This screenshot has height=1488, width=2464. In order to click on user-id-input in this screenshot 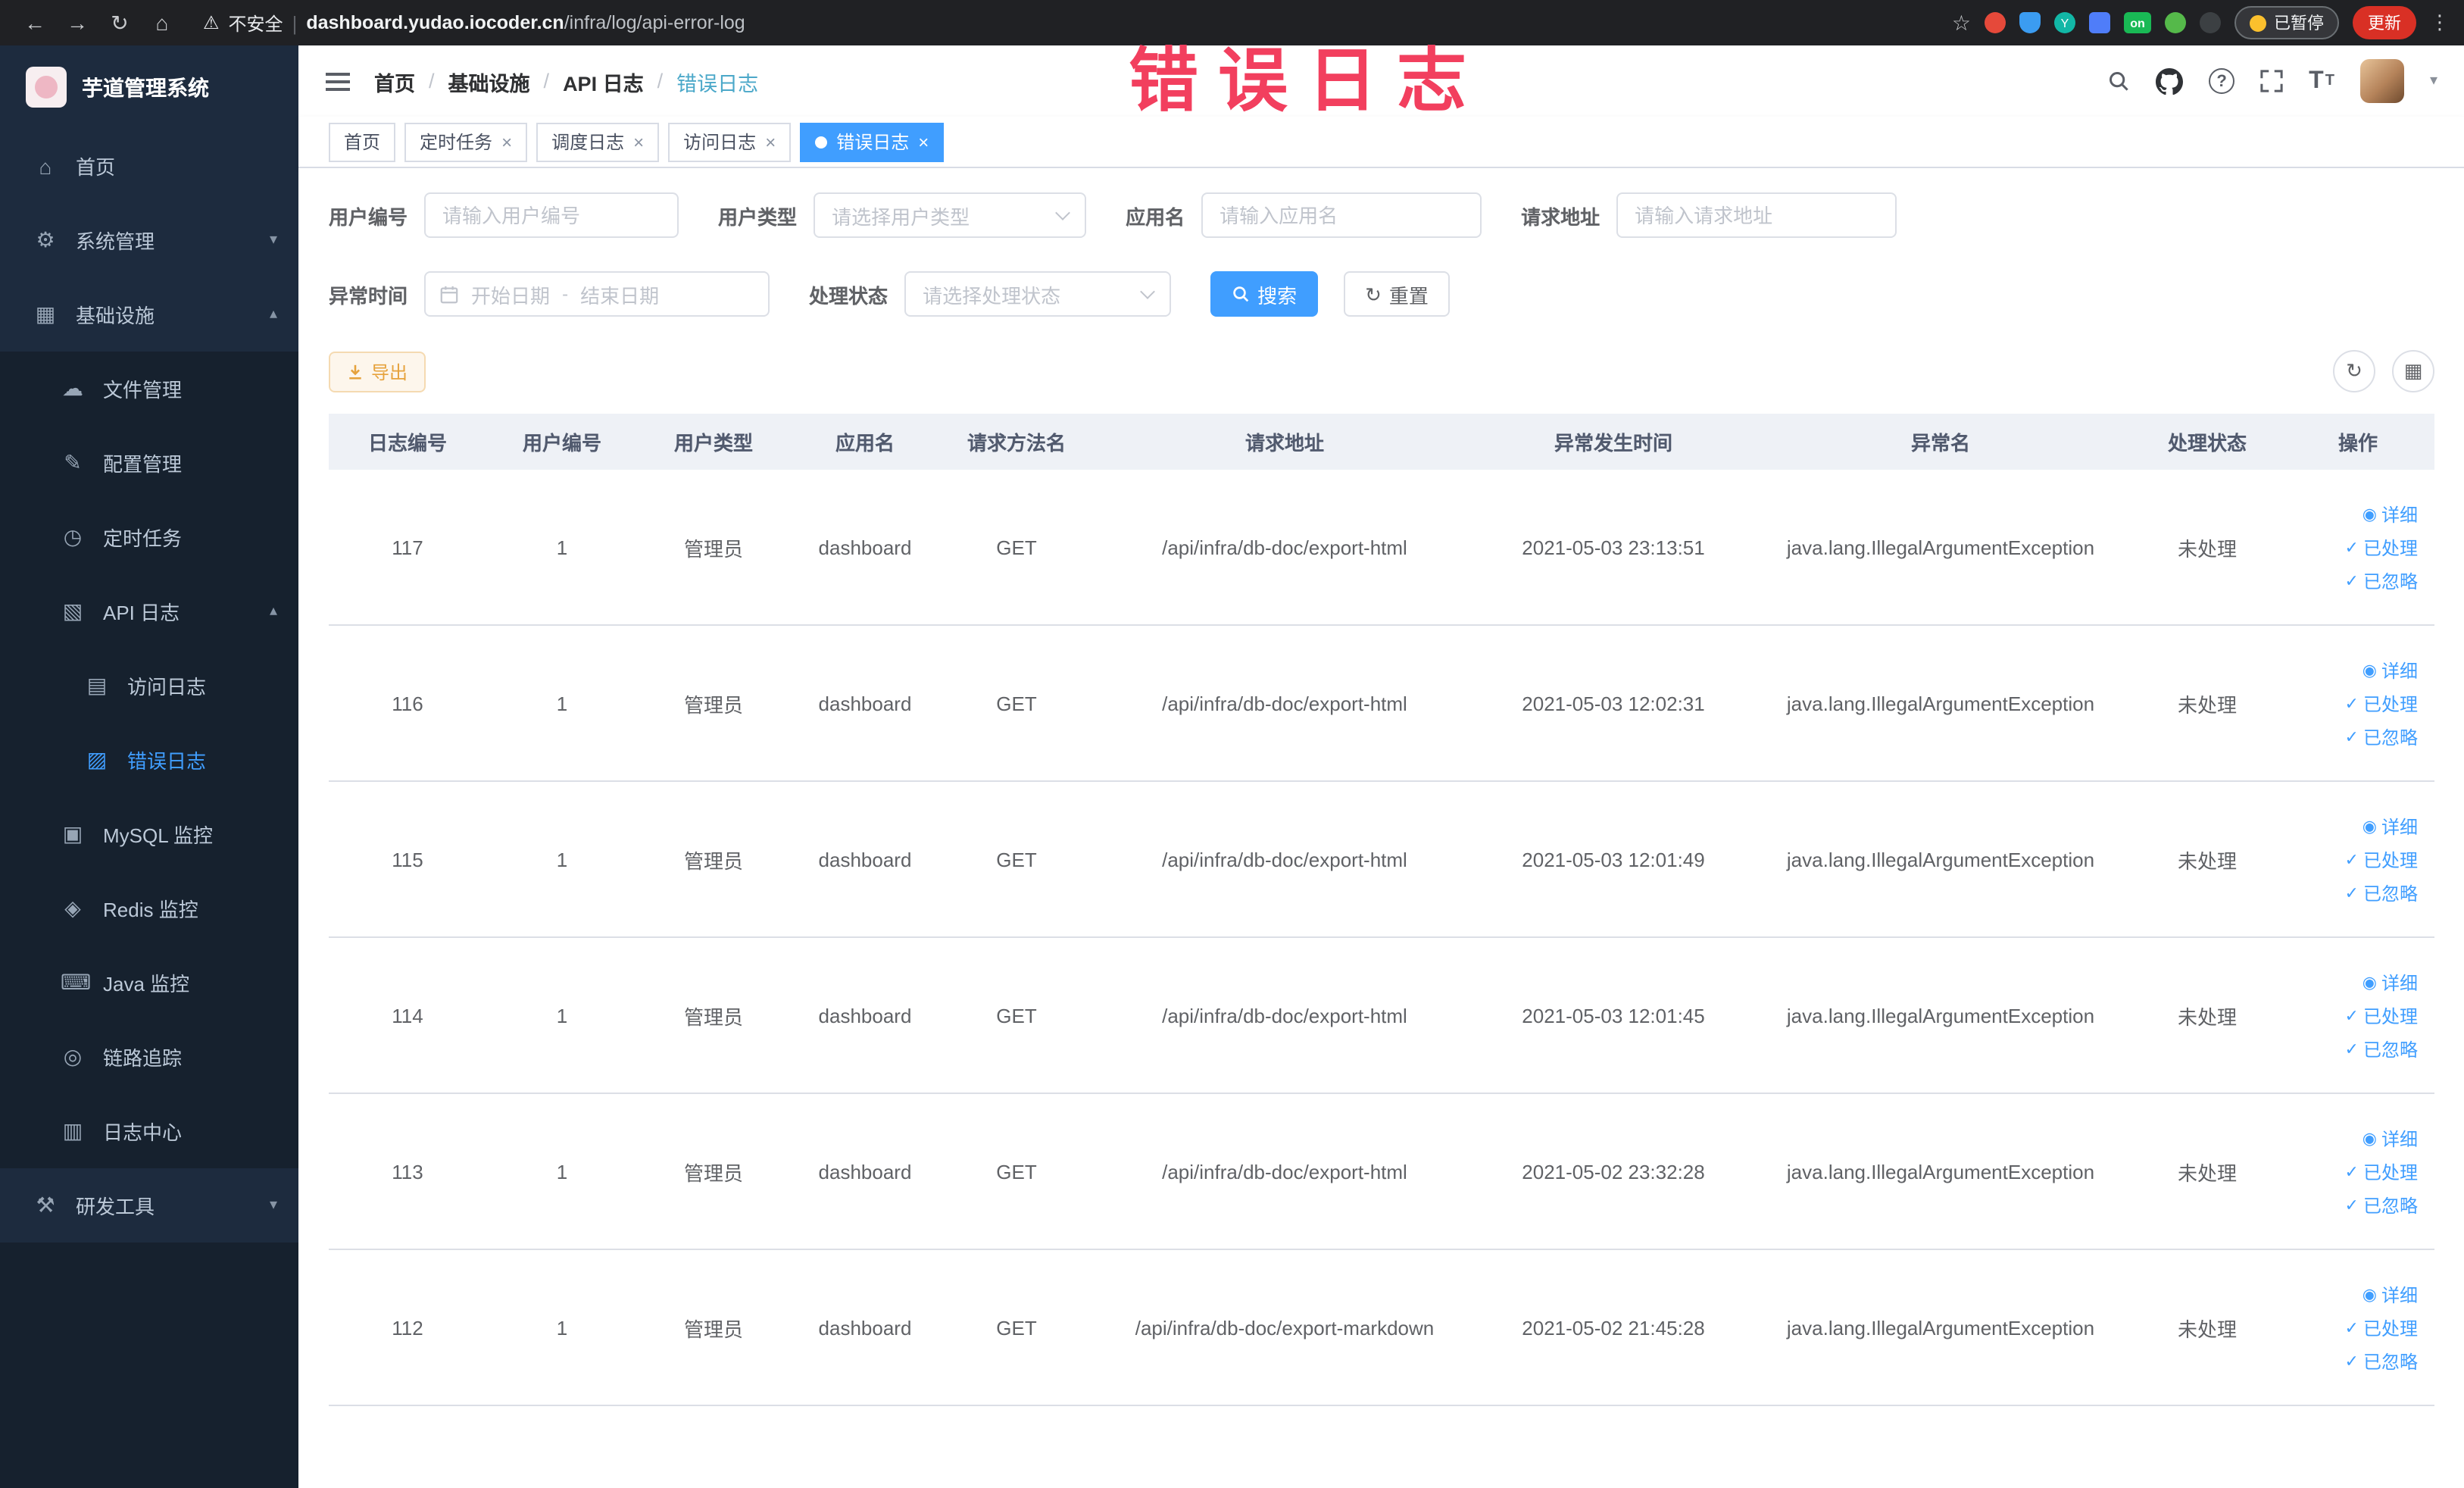, I will do `click(551, 215)`.